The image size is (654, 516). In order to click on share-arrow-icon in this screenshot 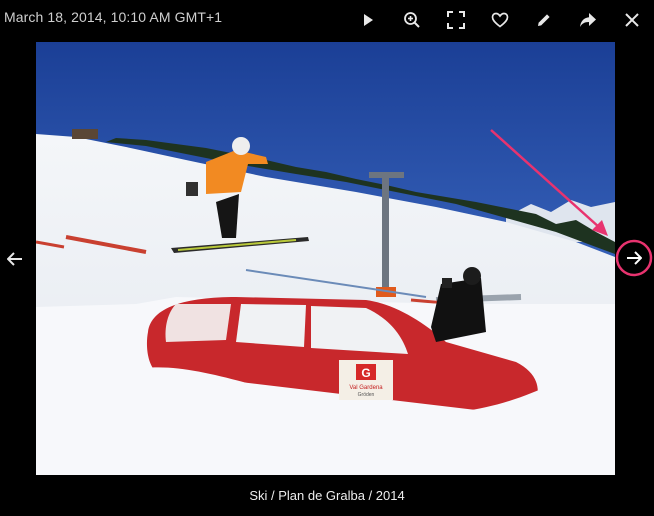, I will do `click(588, 20)`.